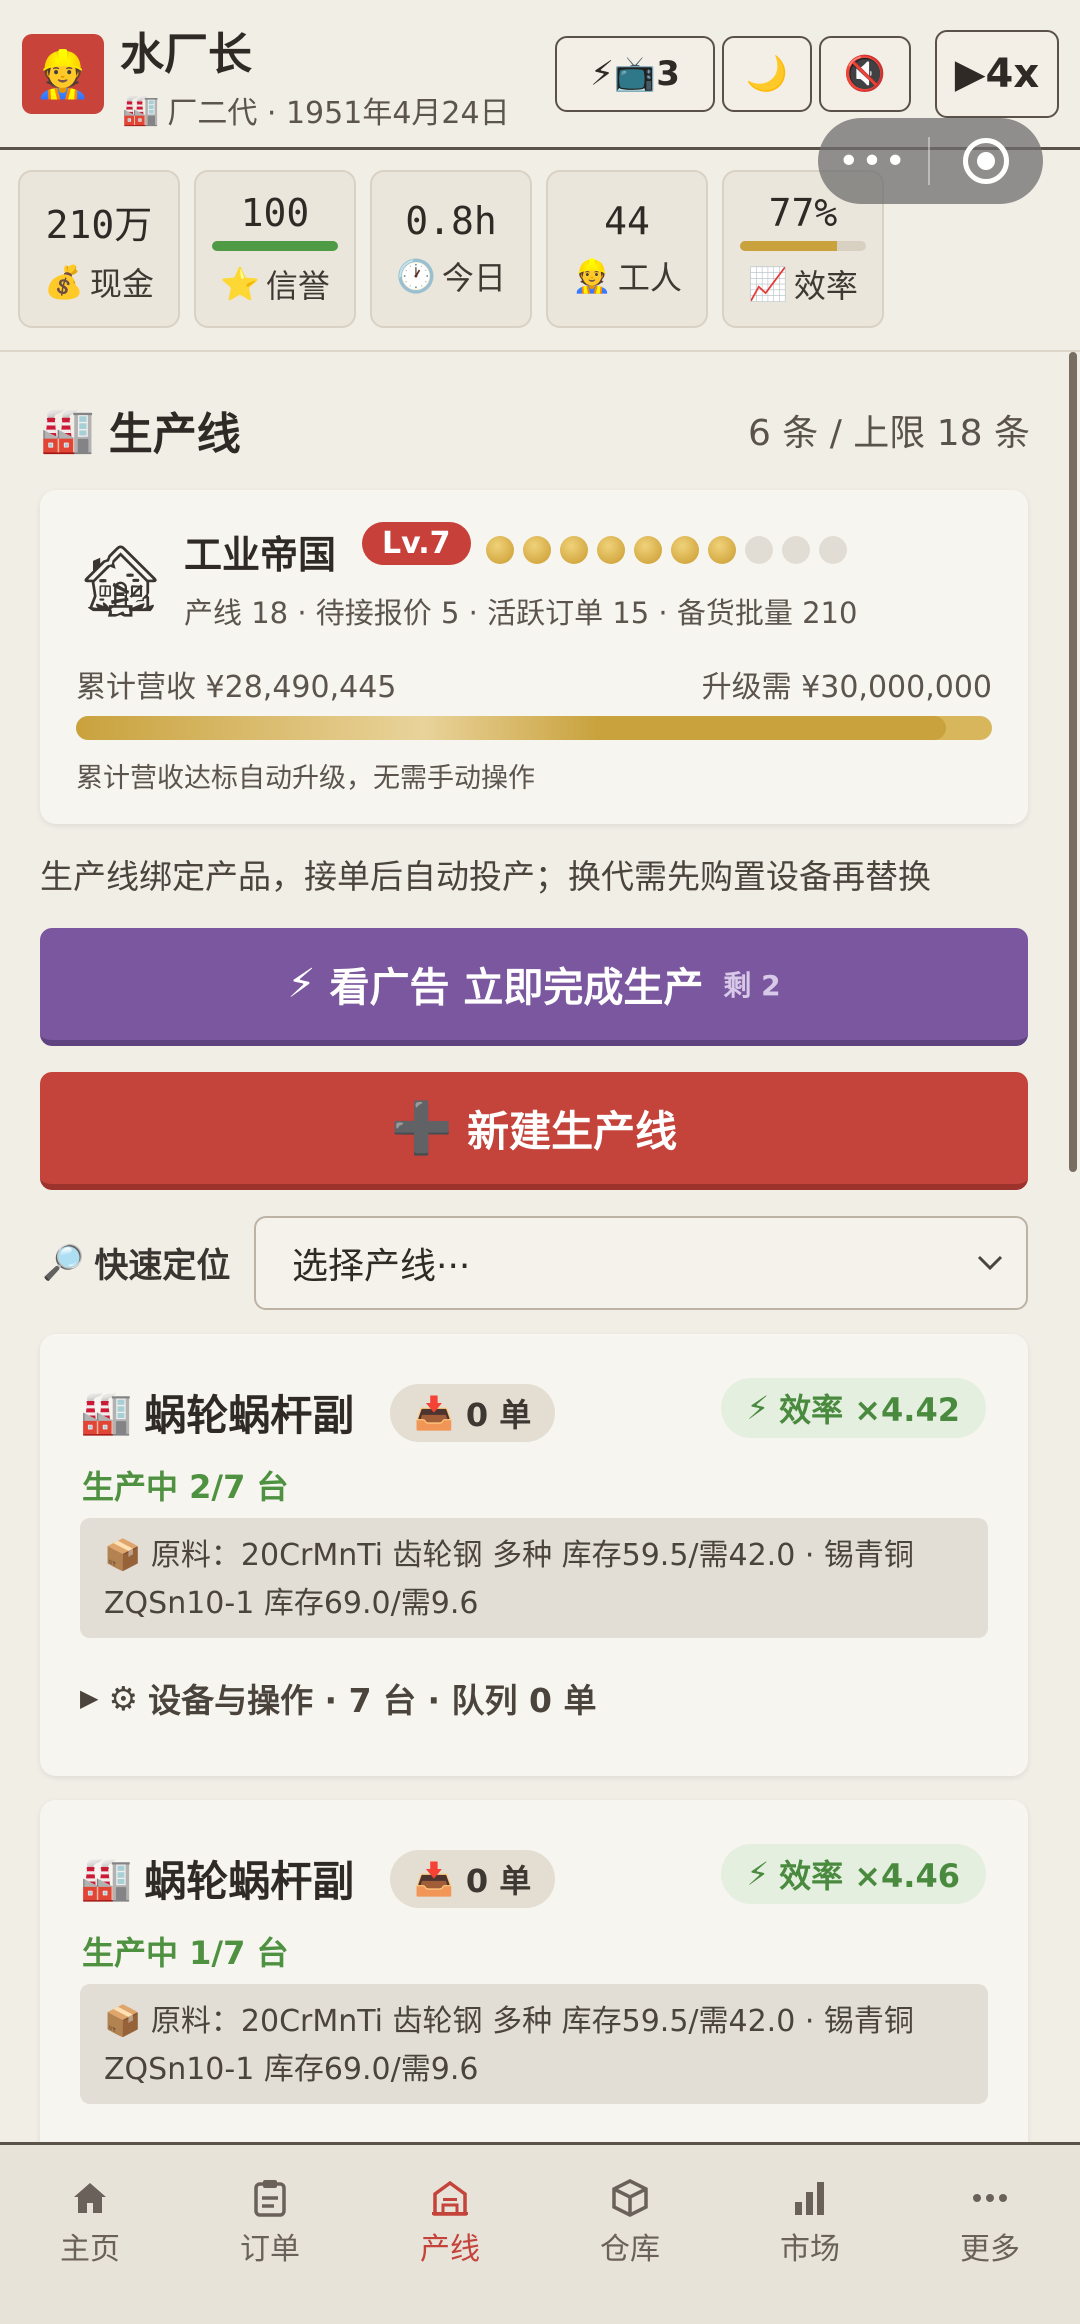 The width and height of the screenshot is (1080, 2324). I want to click on stat-label: 现金, so click(121, 283).